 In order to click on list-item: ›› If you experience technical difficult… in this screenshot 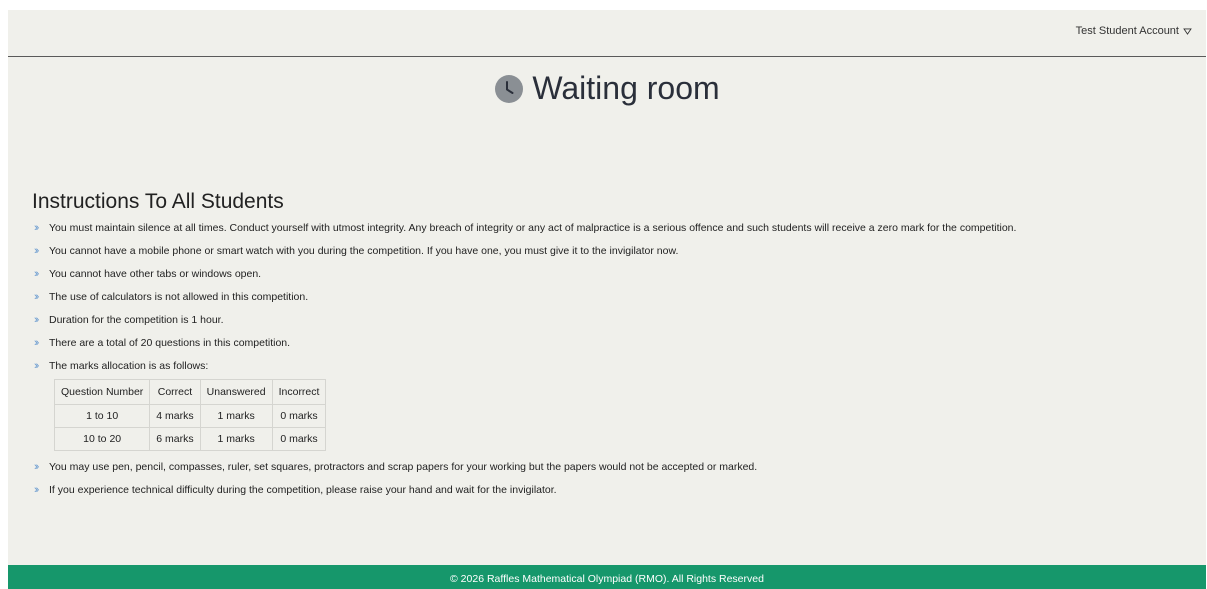, I will do `click(612, 490)`.